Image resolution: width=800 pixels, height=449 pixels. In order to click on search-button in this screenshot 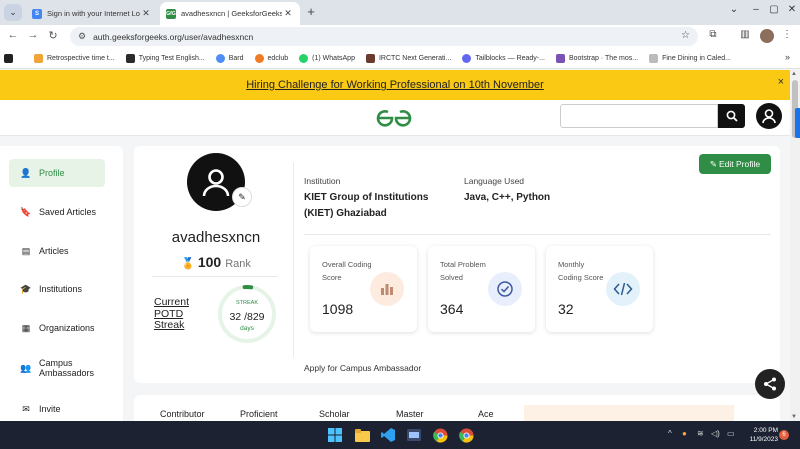, I will do `click(731, 116)`.